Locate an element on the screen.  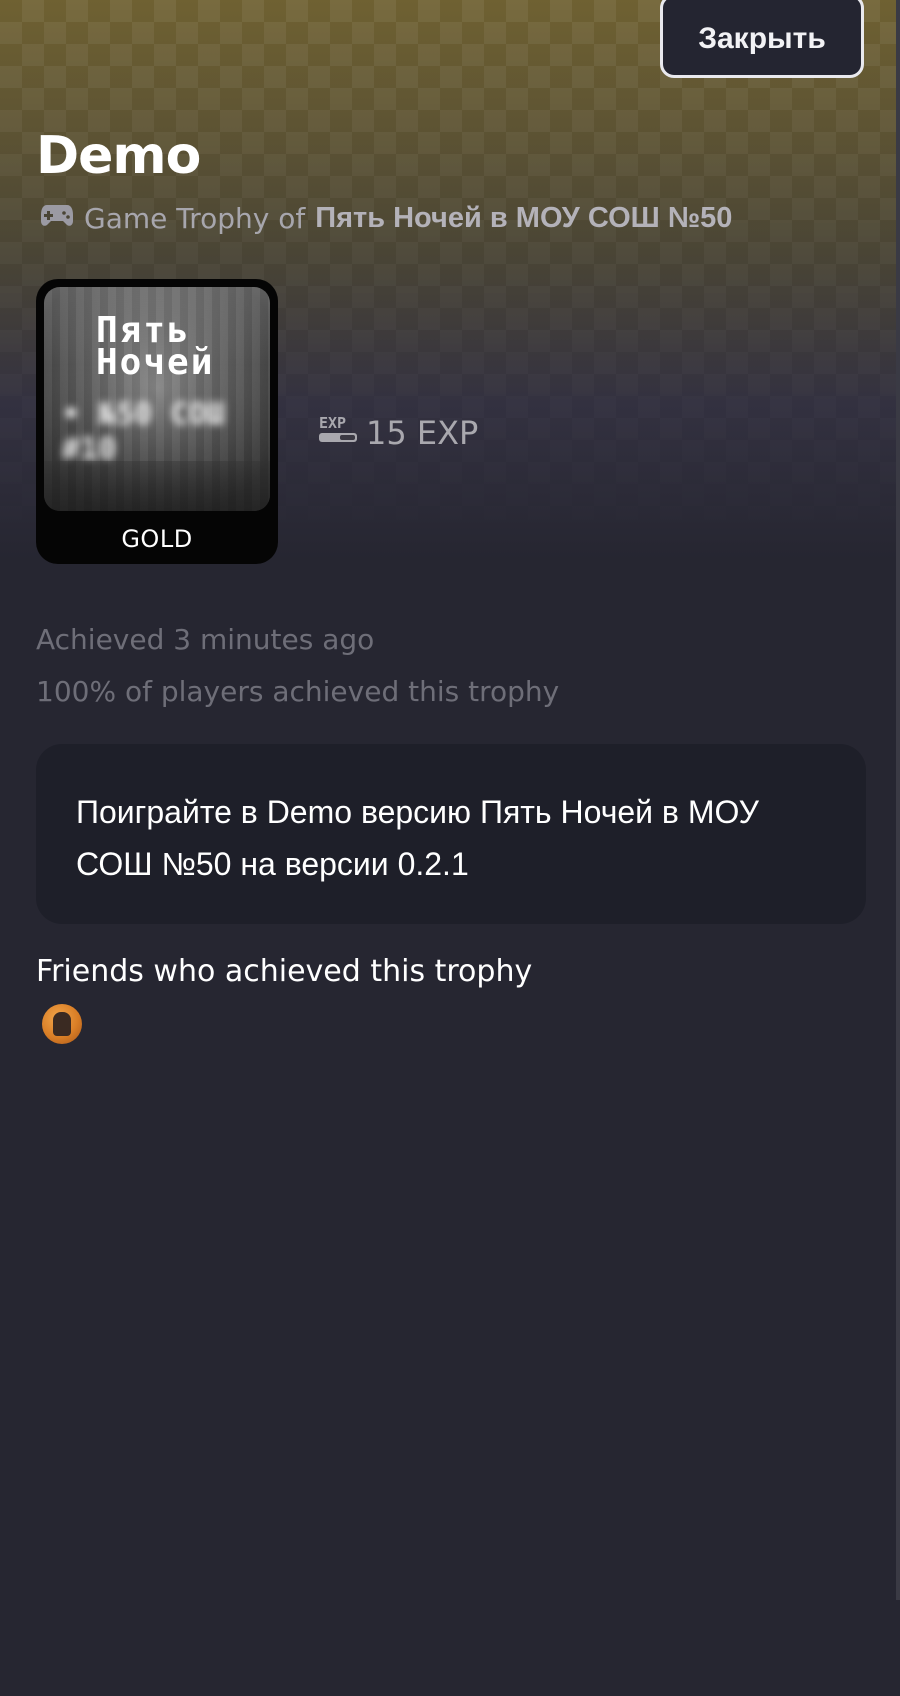
trophy-card: Пять Ночей • №50 СОШ #10 GOLD is located at coordinates (157, 421).